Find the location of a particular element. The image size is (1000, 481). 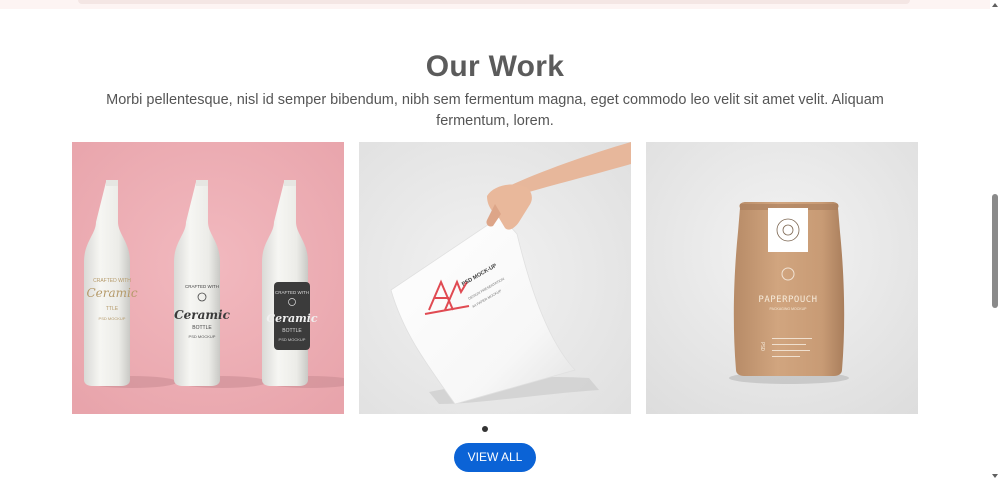

scrollbar-thumb is located at coordinates (995, 251).